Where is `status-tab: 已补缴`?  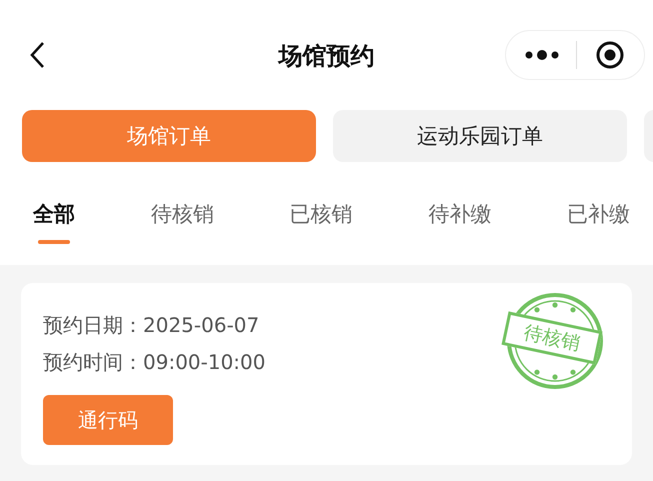 status-tab: 已补缴 is located at coordinates (598, 214).